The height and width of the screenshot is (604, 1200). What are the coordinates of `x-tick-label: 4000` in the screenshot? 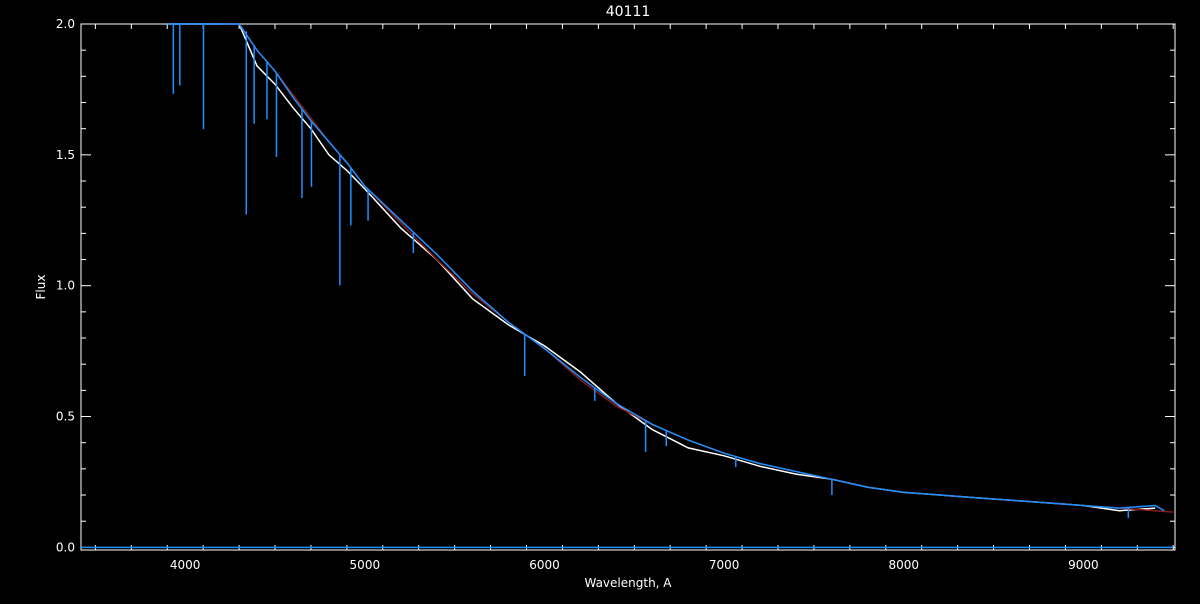 It's located at (185, 565).